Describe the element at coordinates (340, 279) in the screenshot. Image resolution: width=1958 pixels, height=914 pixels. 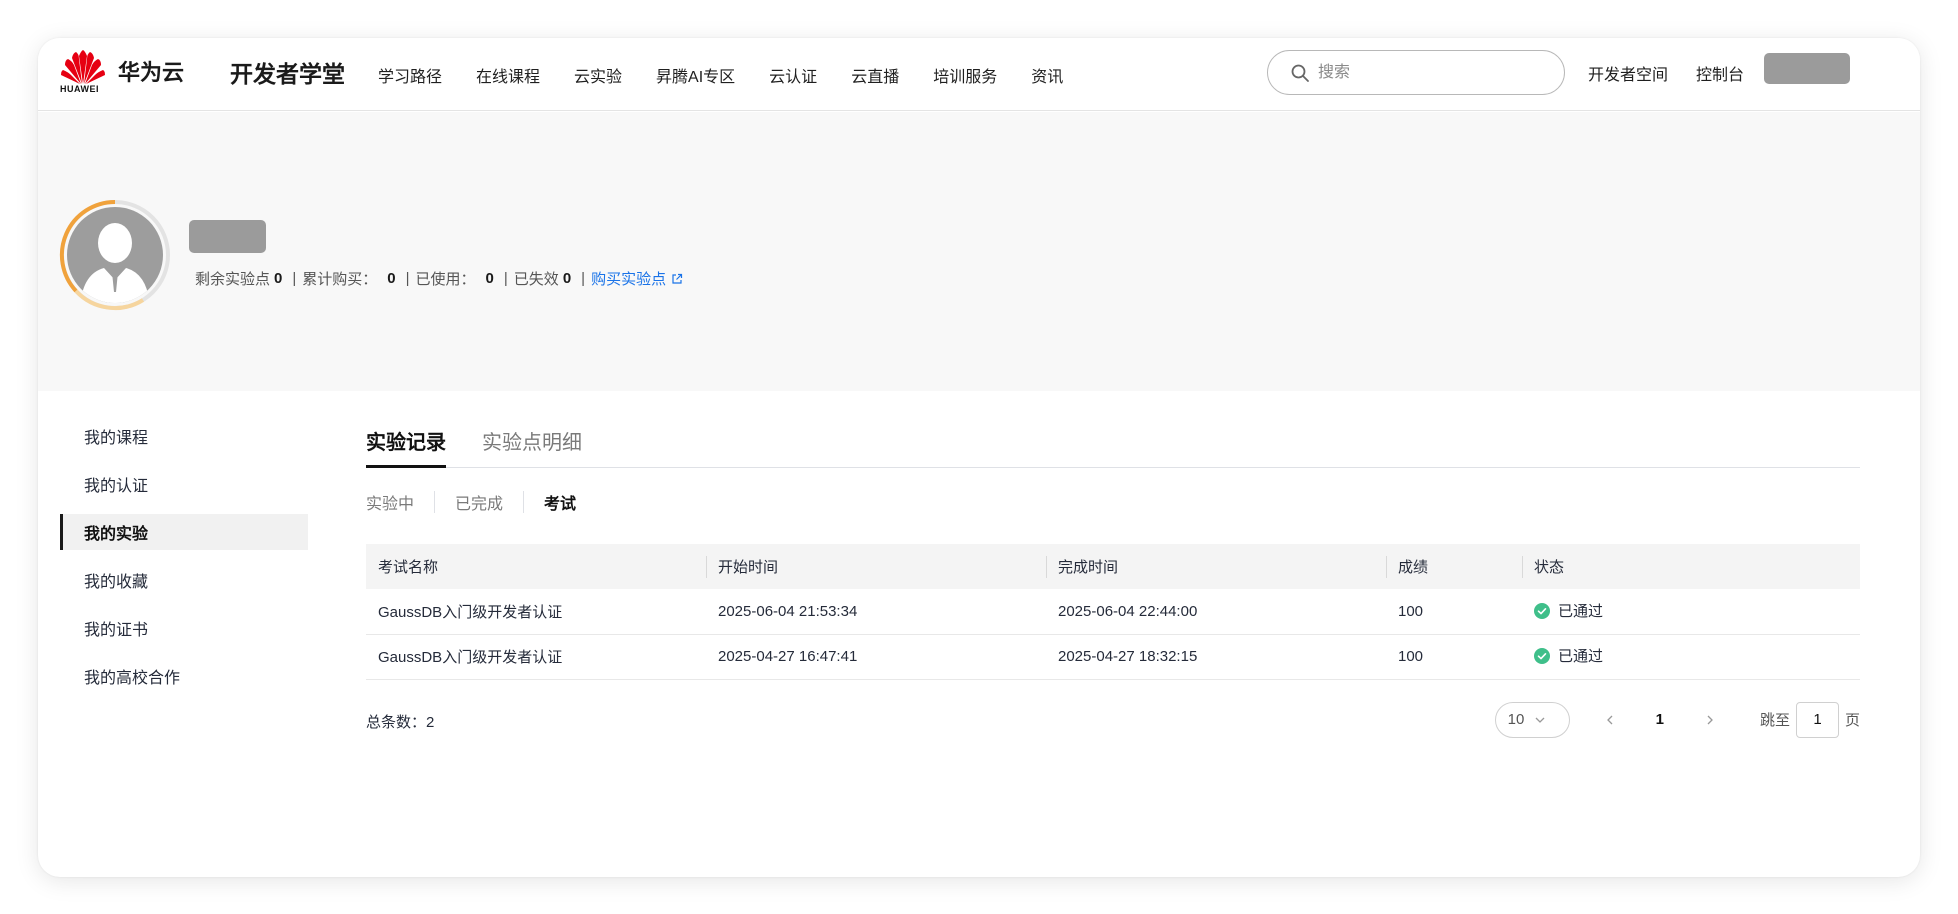
I see `purchased-label: 累计购买：` at that location.